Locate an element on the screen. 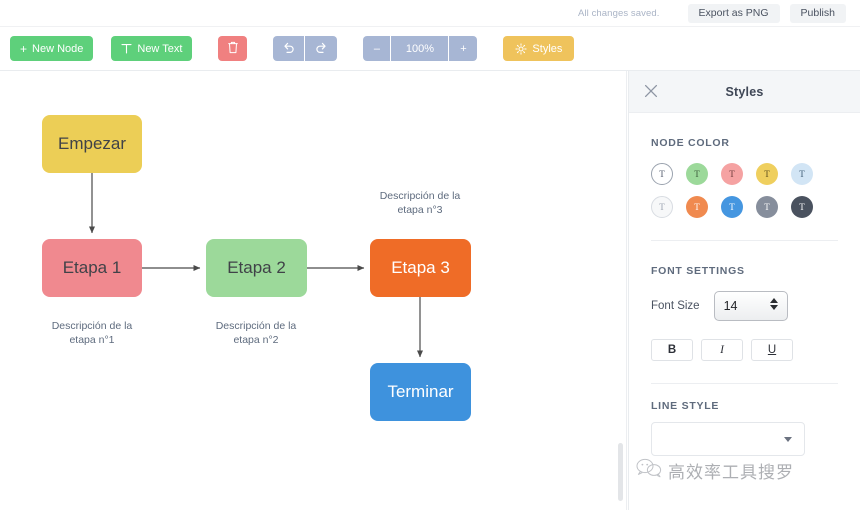  font-size-stepper: 14 is located at coordinates (750, 306).